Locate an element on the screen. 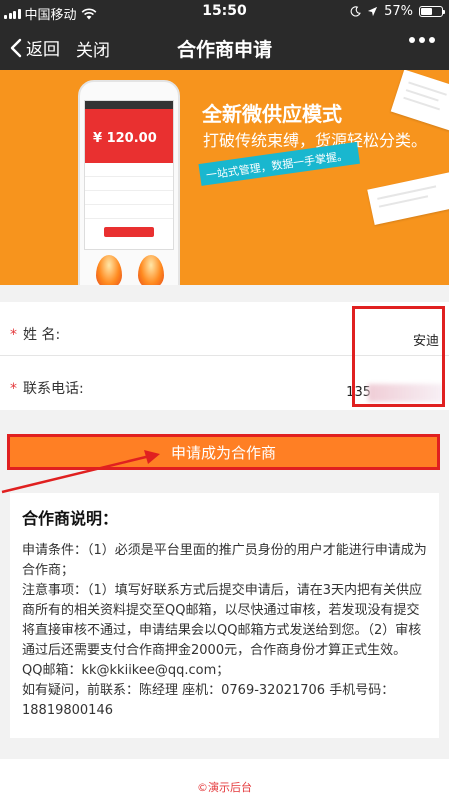  phone-row: * 联系电话: 135 is located at coordinates (224, 383).